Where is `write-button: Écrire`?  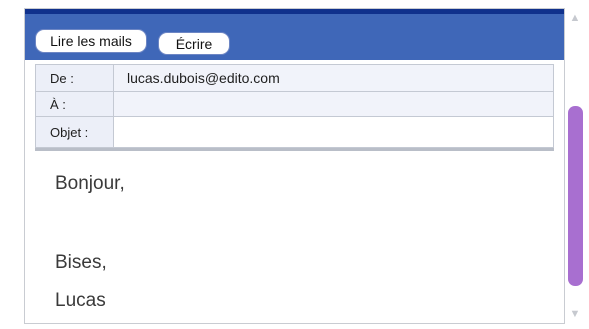 write-button: Écrire is located at coordinates (194, 43).